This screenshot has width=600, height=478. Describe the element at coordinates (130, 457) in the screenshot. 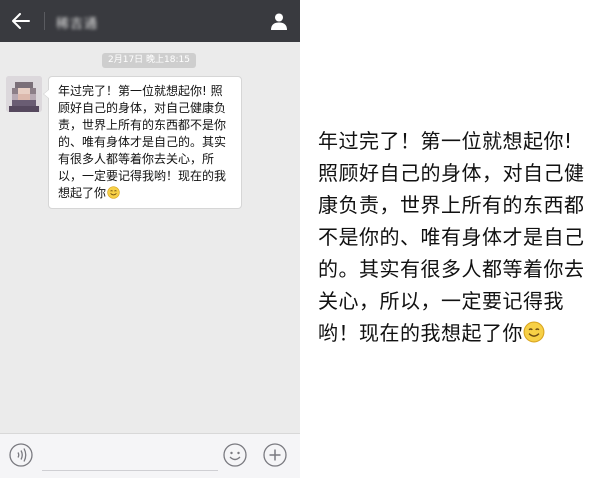

I see `message-input` at that location.